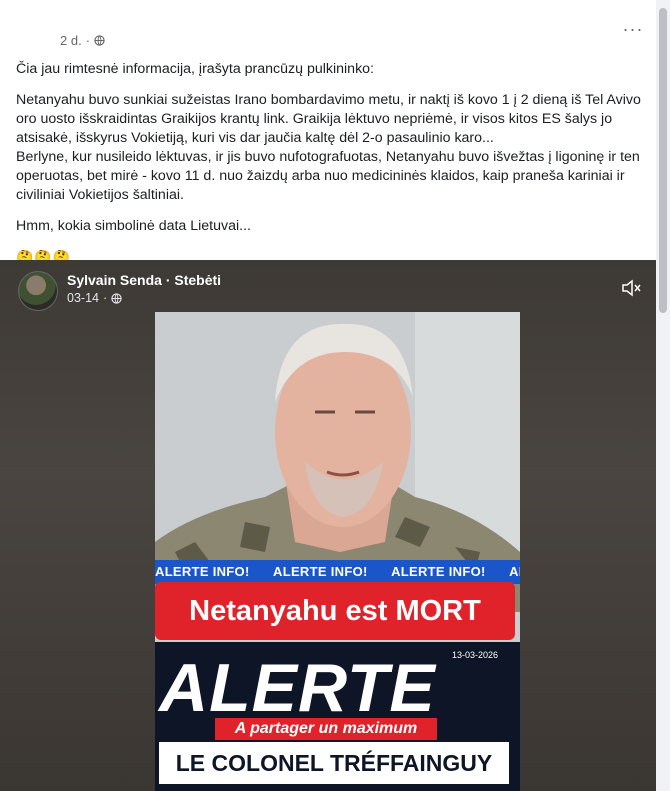  I want to click on scrollbar, so click(663, 395).